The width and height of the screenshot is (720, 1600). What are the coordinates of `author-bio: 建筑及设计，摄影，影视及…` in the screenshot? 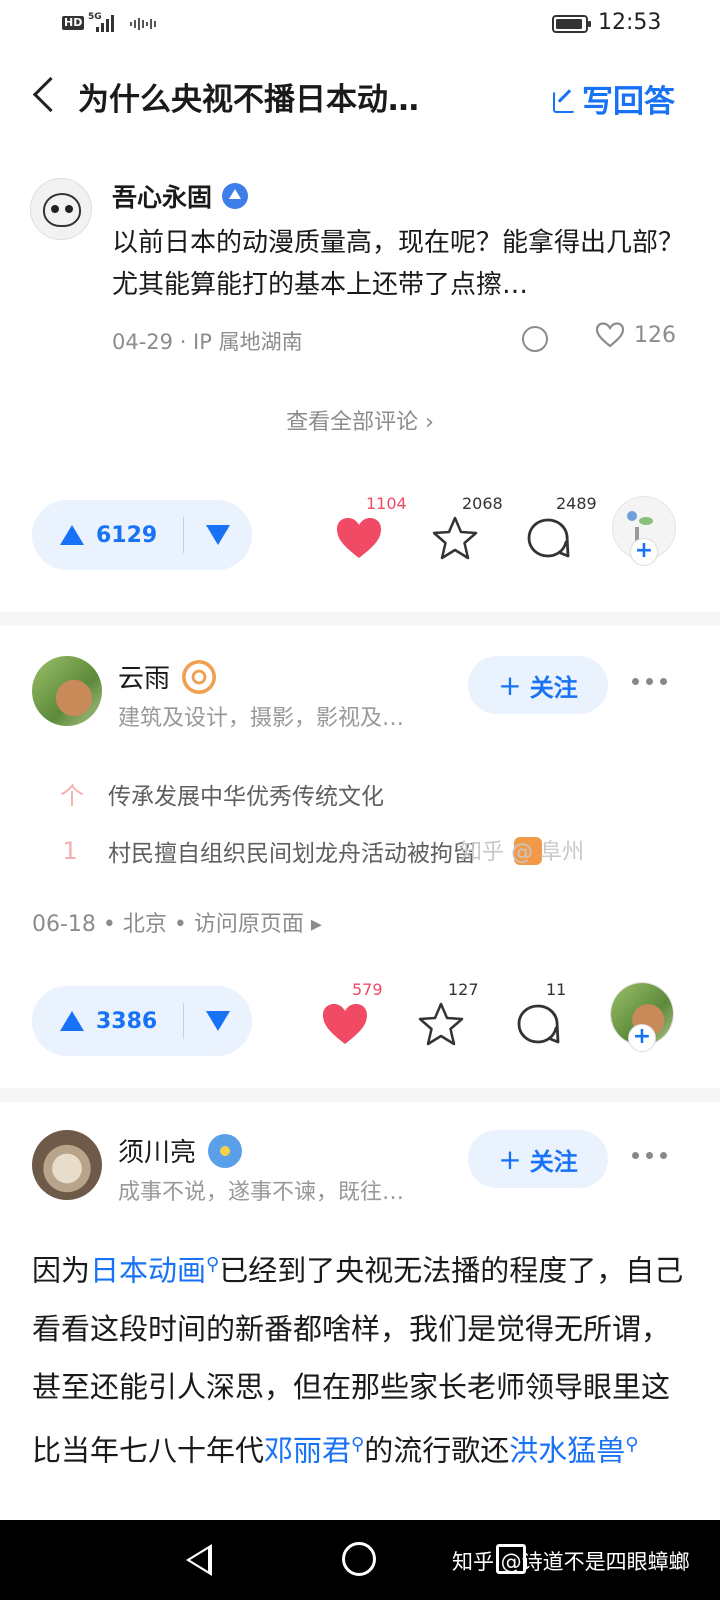 It's located at (261, 718).